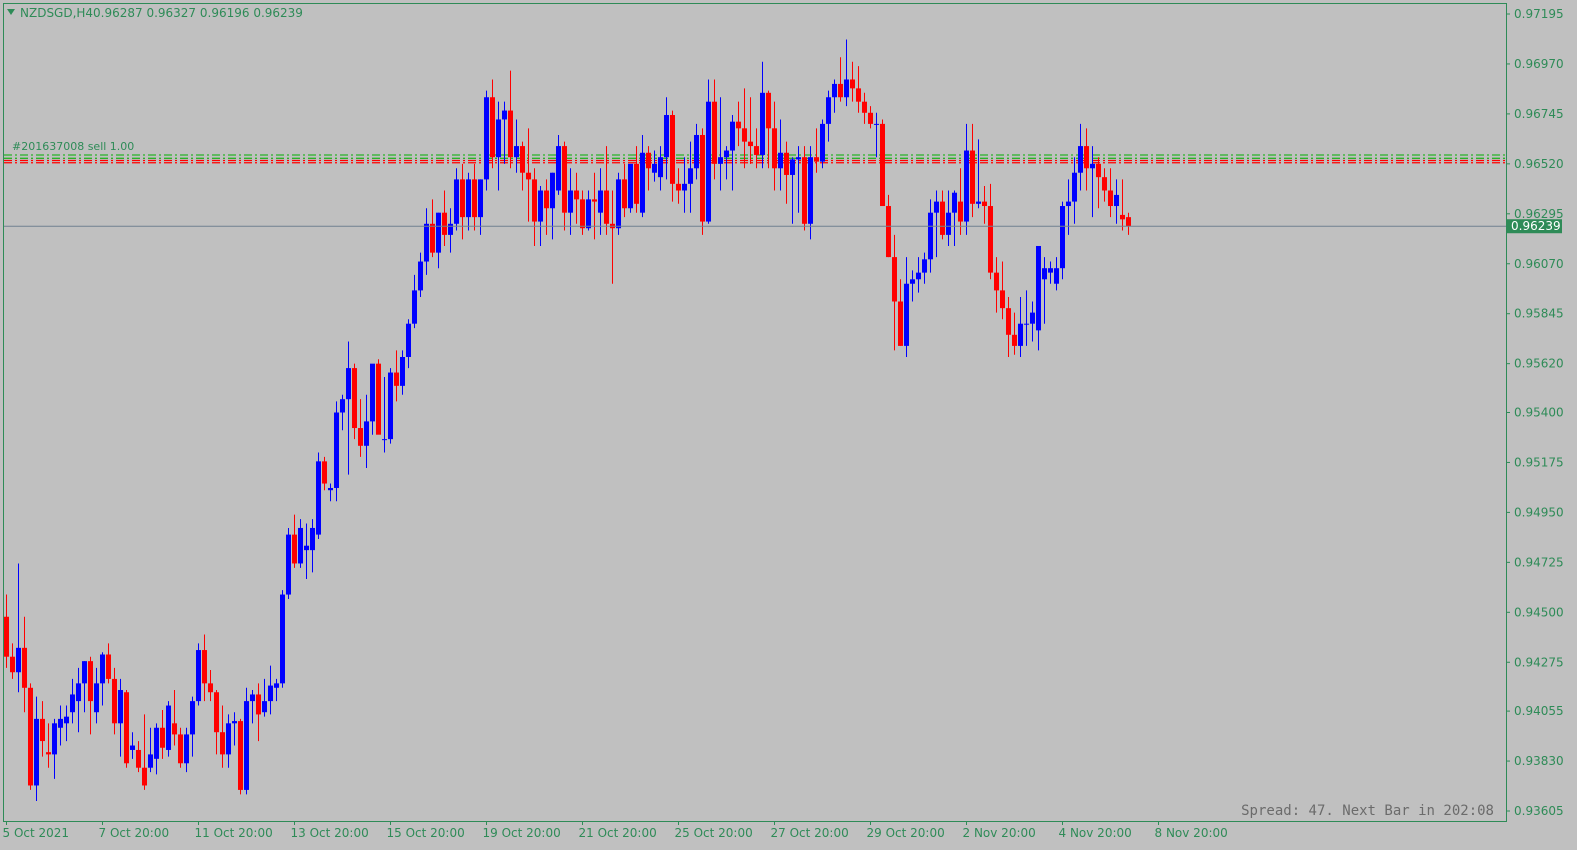 The height and width of the screenshot is (850, 1577). I want to click on price-tag-label: 0.96239, so click(1536, 226).